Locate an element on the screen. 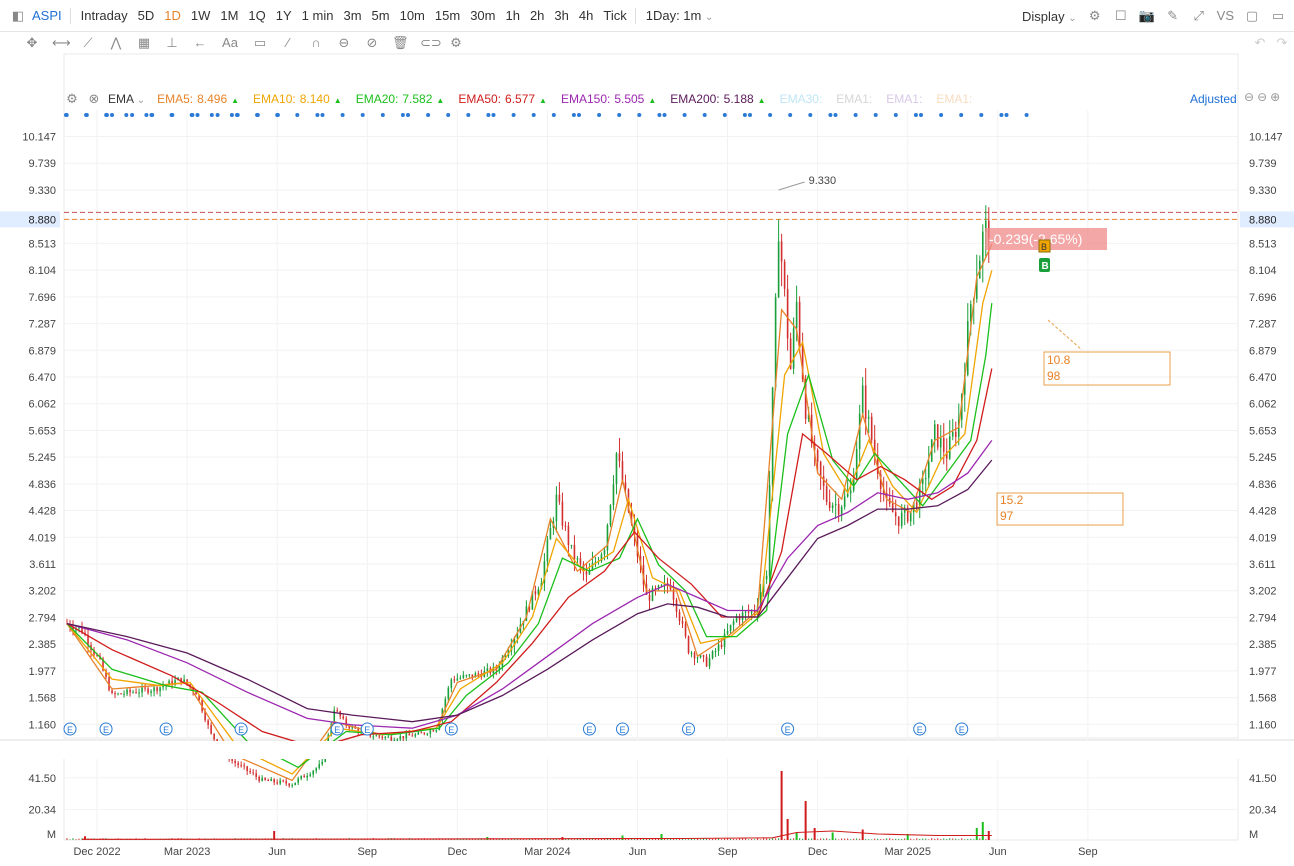 The height and width of the screenshot is (866, 1294). interval-tab-5d: 5D is located at coordinates (146, 15).